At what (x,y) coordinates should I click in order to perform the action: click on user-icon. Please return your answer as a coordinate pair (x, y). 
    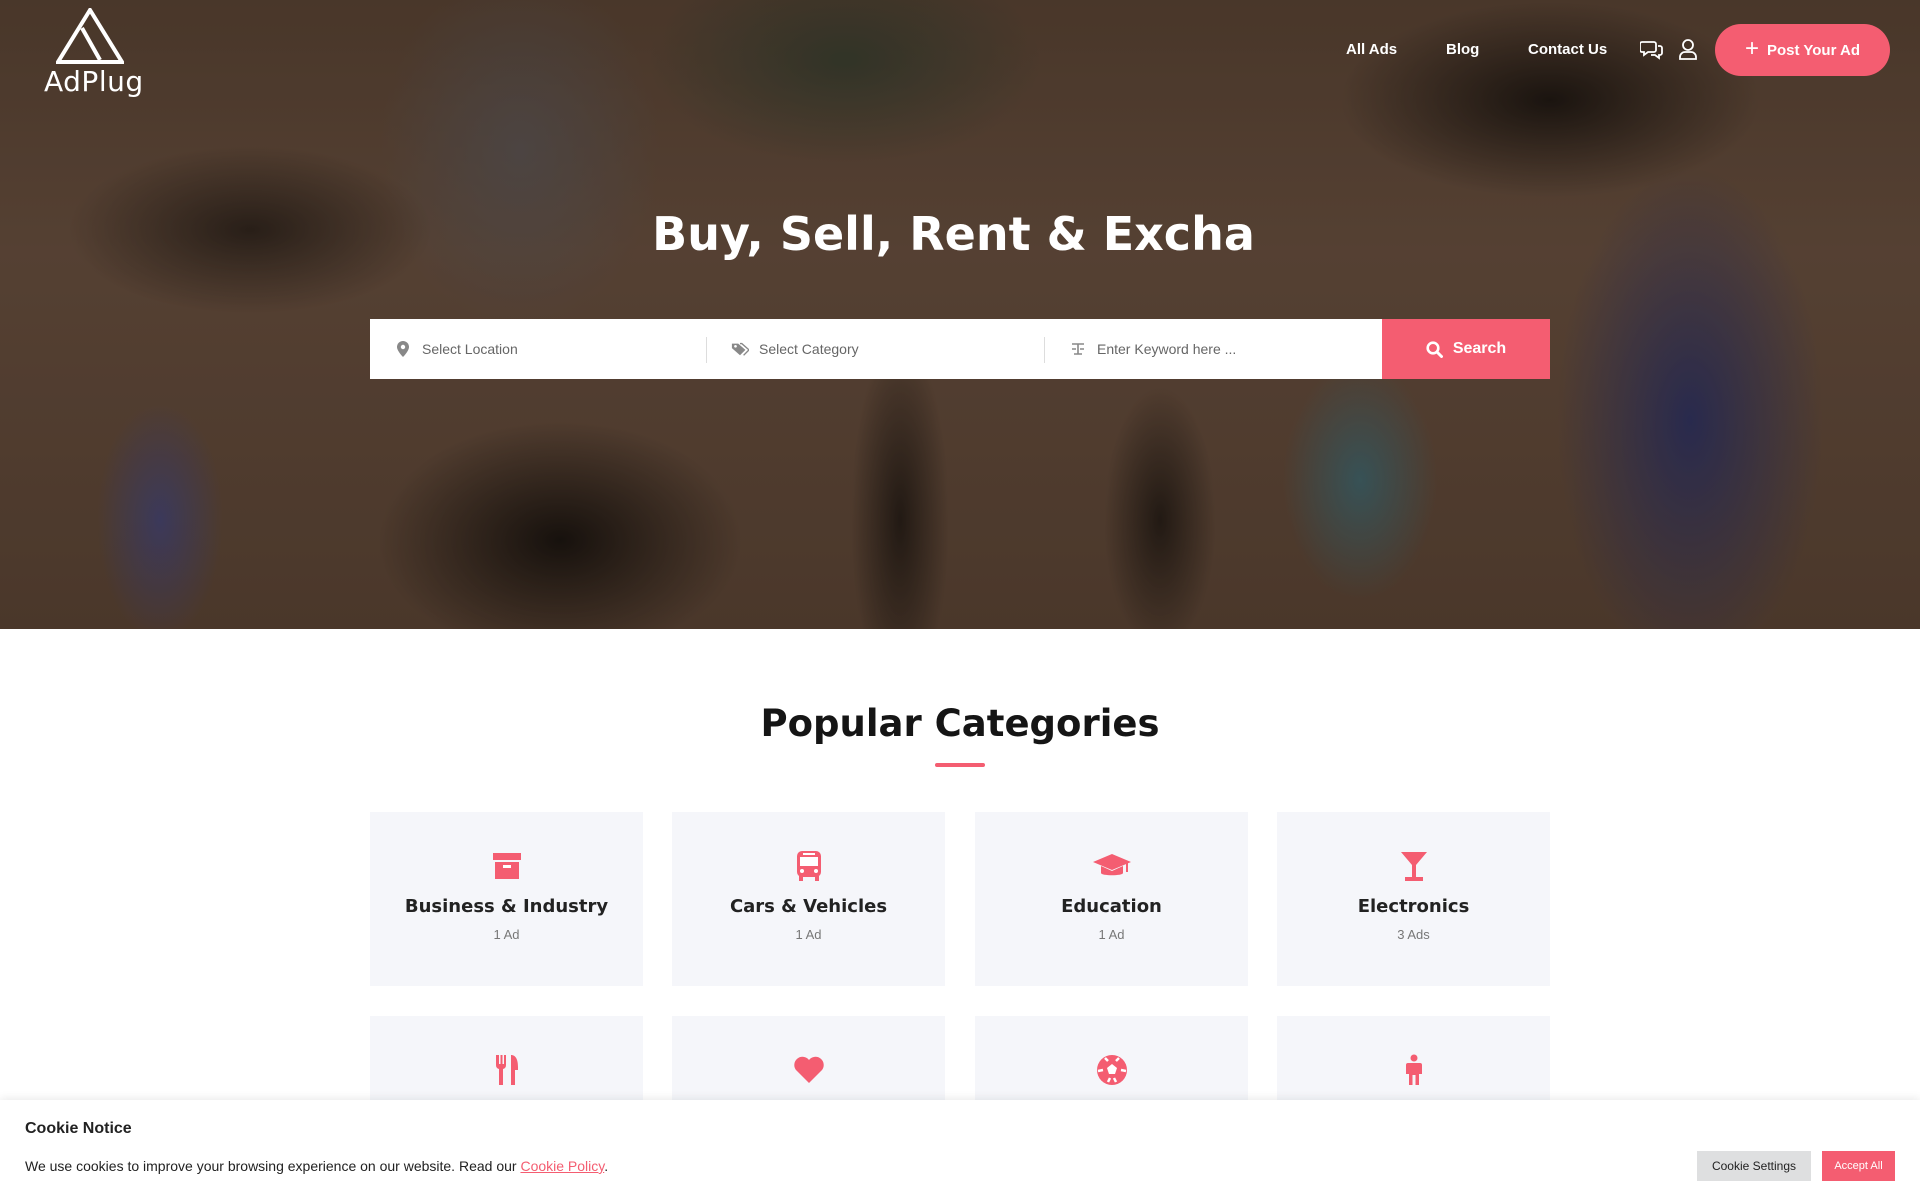
    Looking at the image, I should click on (1689, 49).